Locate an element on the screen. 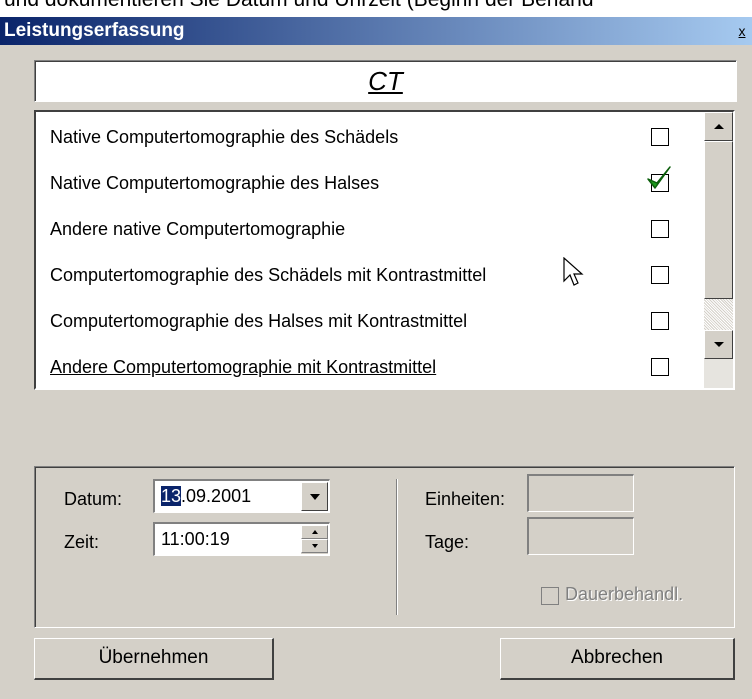 This screenshot has width=752, height=699. procedure-label: Andere native Computertomographie is located at coordinates (198, 229).